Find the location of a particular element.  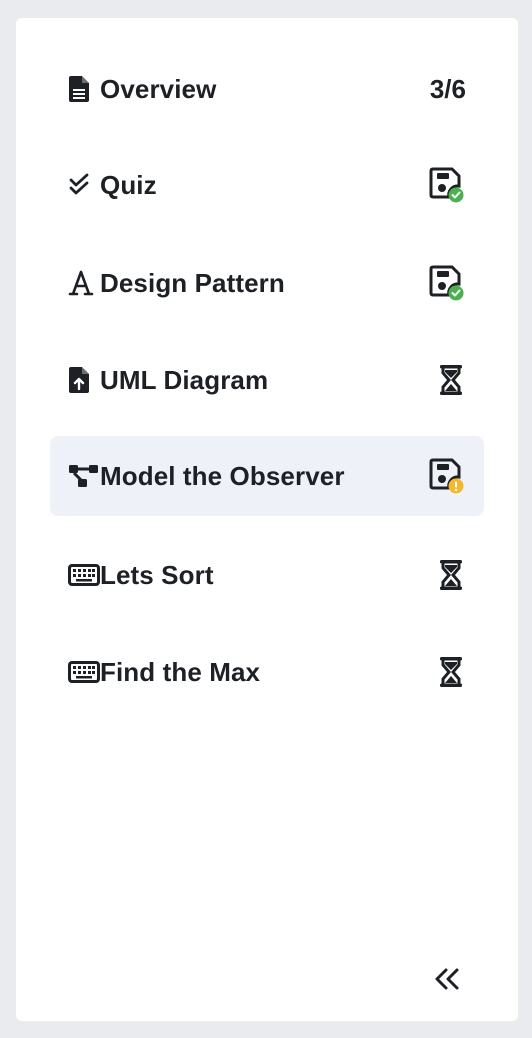

sidebar-item-model-the-observer: Model the Observer is located at coordinates (267, 476).